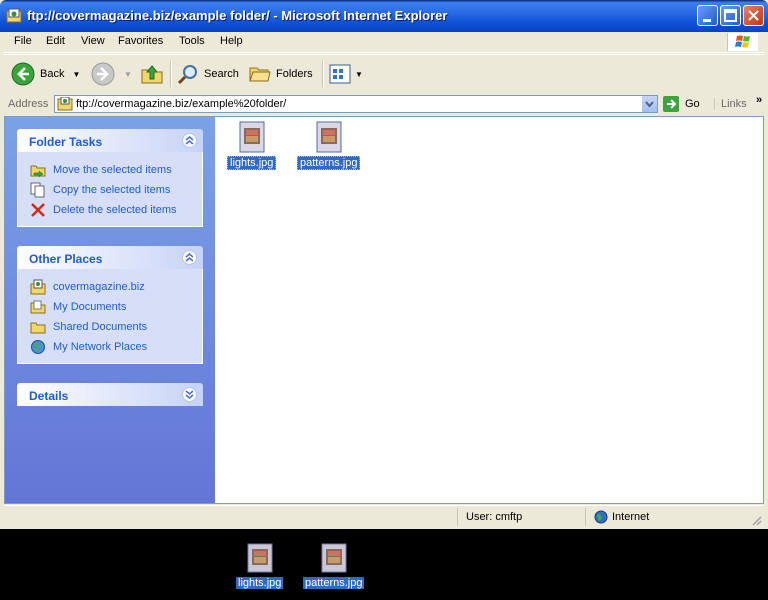  Describe the element at coordinates (110, 327) in the screenshot. I see `place-shared-documents: Shared Documents` at that location.